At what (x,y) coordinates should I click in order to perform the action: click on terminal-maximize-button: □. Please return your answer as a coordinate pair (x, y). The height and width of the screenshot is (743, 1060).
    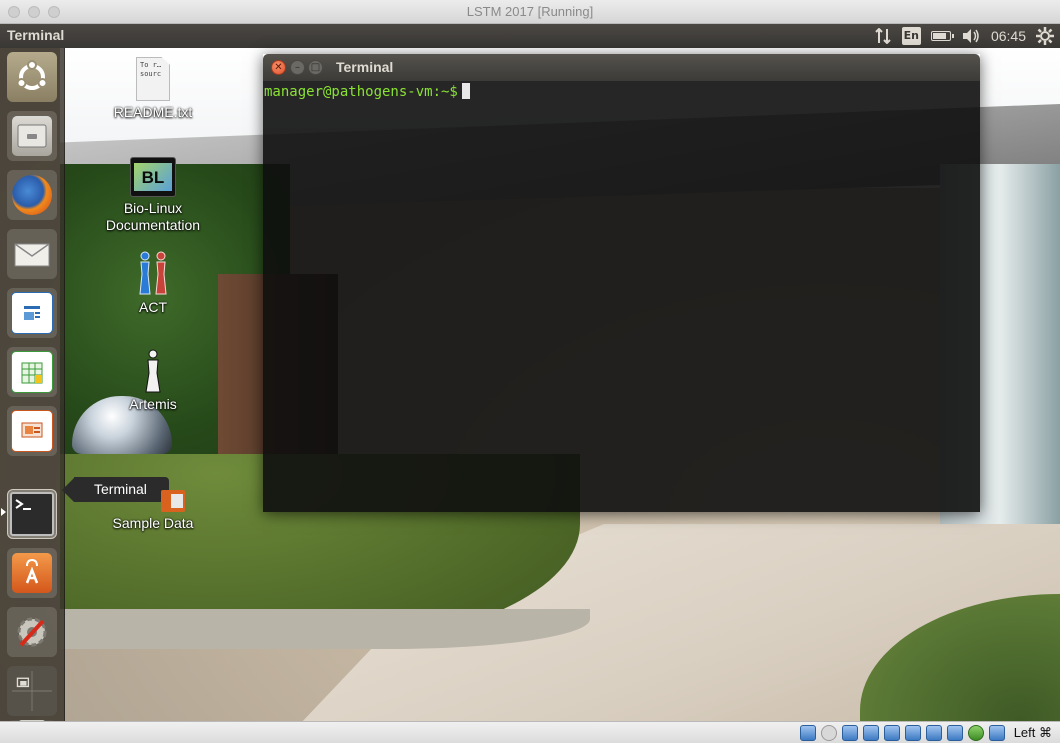
    Looking at the image, I should click on (315, 67).